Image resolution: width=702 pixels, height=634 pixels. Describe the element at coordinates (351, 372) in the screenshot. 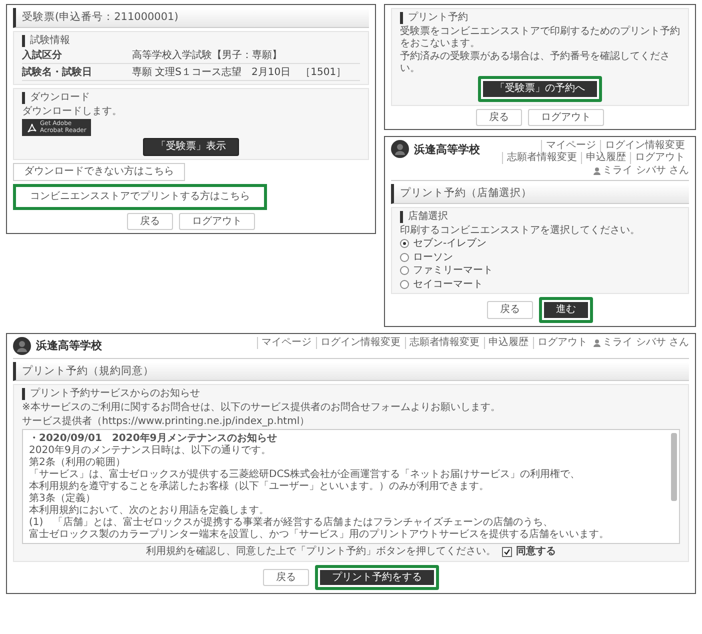

I see `page-title: プリント予約（規約同意）` at that location.